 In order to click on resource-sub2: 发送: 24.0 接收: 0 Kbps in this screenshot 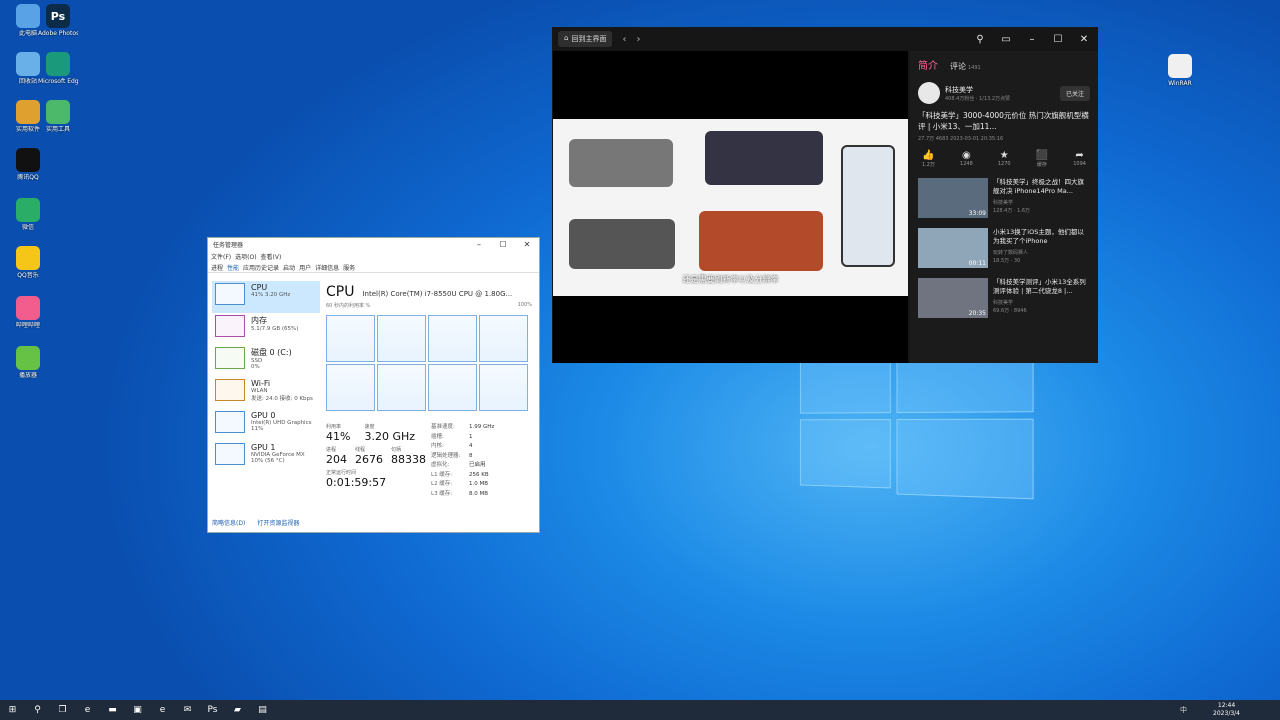, I will do `click(282, 398)`.